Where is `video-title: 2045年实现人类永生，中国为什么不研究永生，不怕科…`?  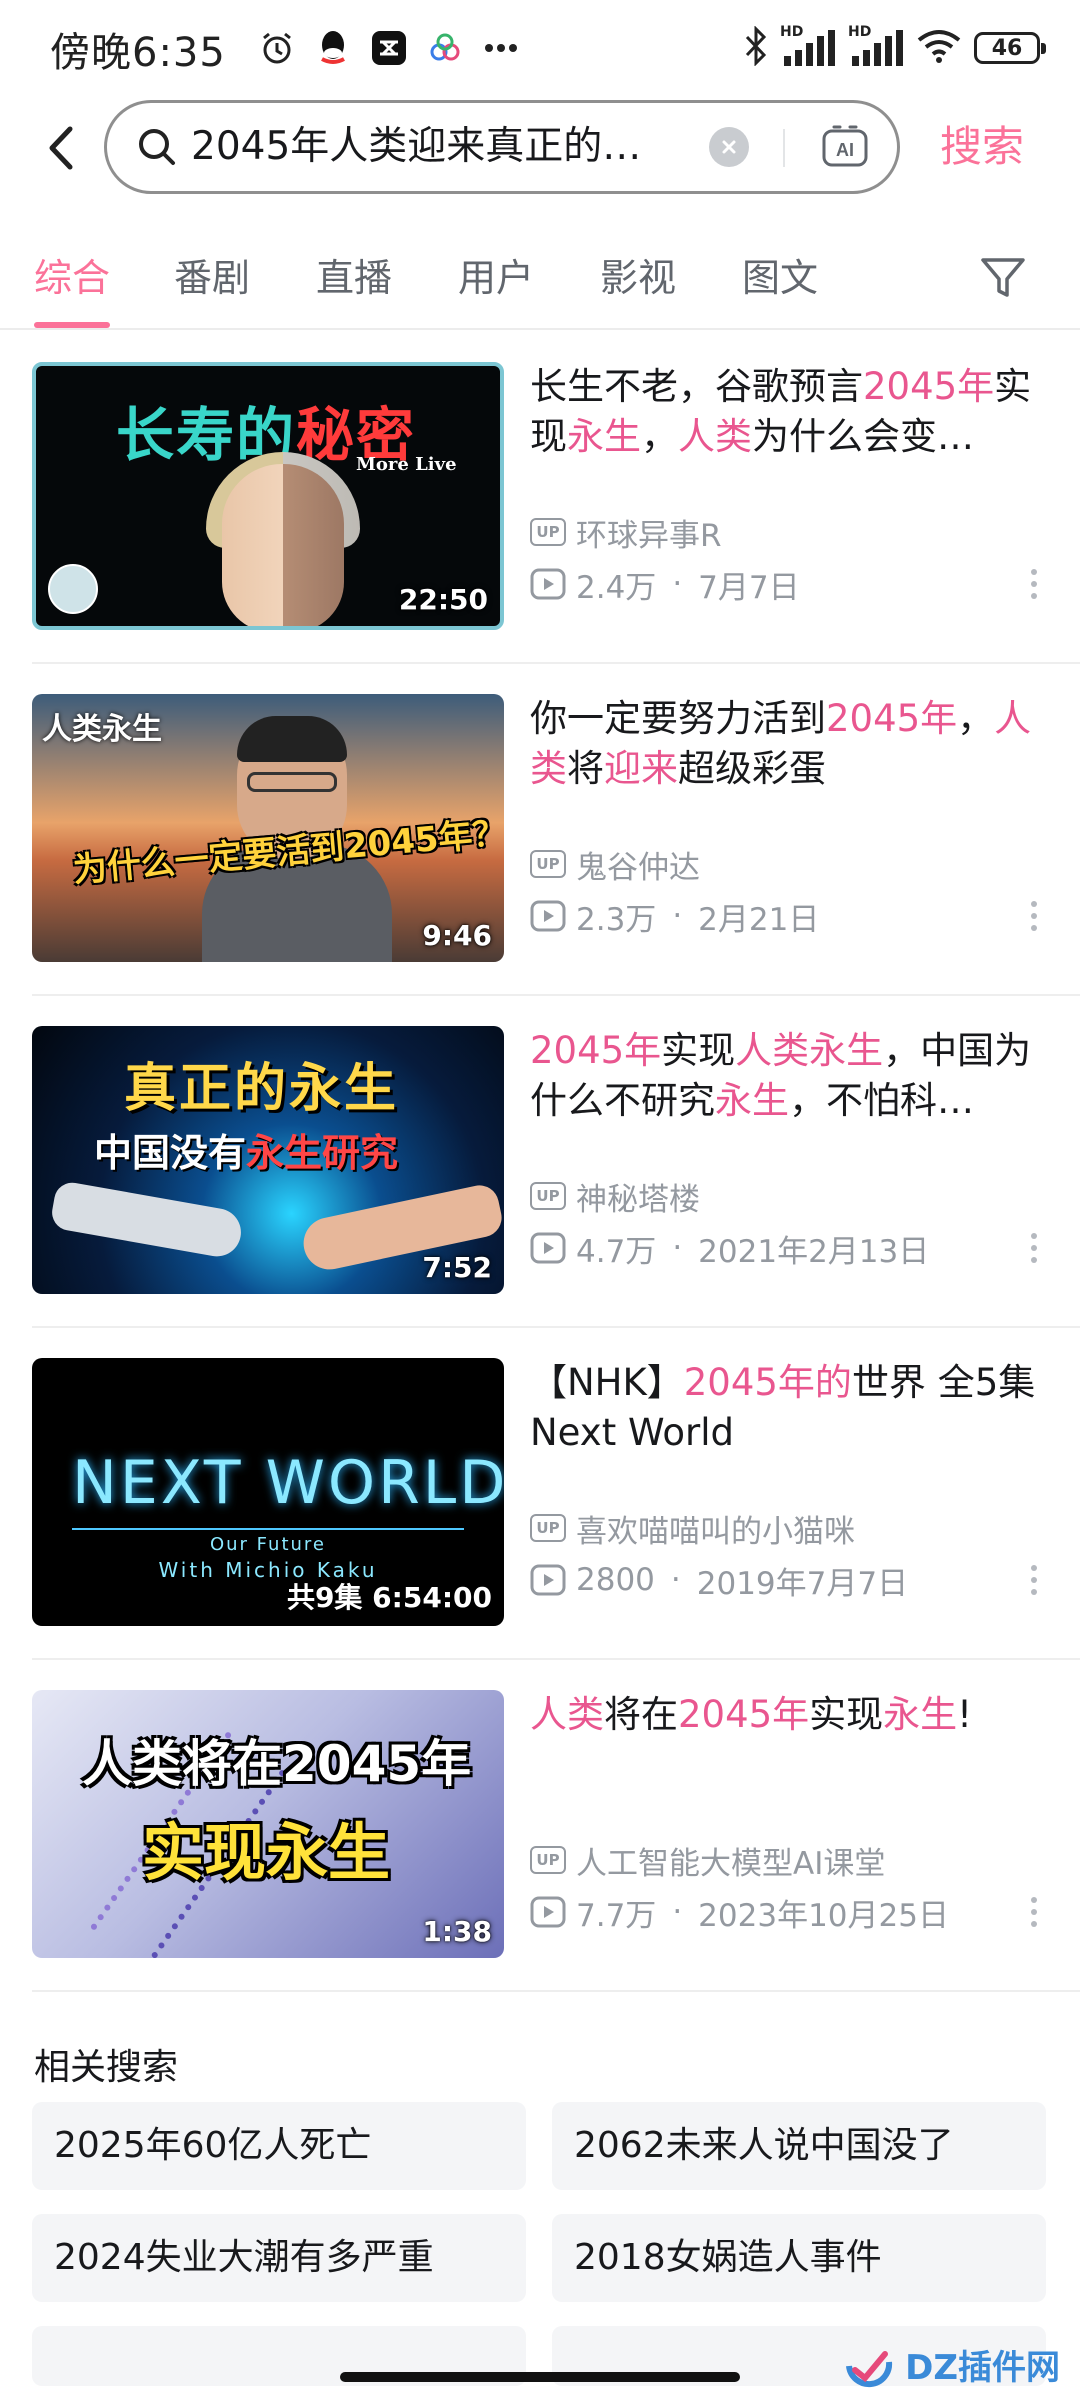
video-title: 2045年实现人类永生，中国为什么不研究永生，不怕科… is located at coordinates (798, 1076).